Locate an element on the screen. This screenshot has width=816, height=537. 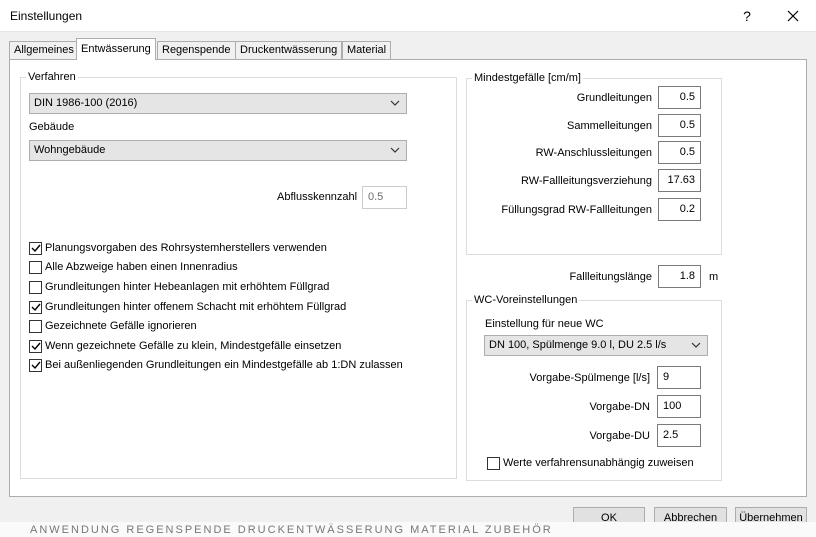
abfluss-label: Abflusskennzahl is located at coordinates (317, 197).